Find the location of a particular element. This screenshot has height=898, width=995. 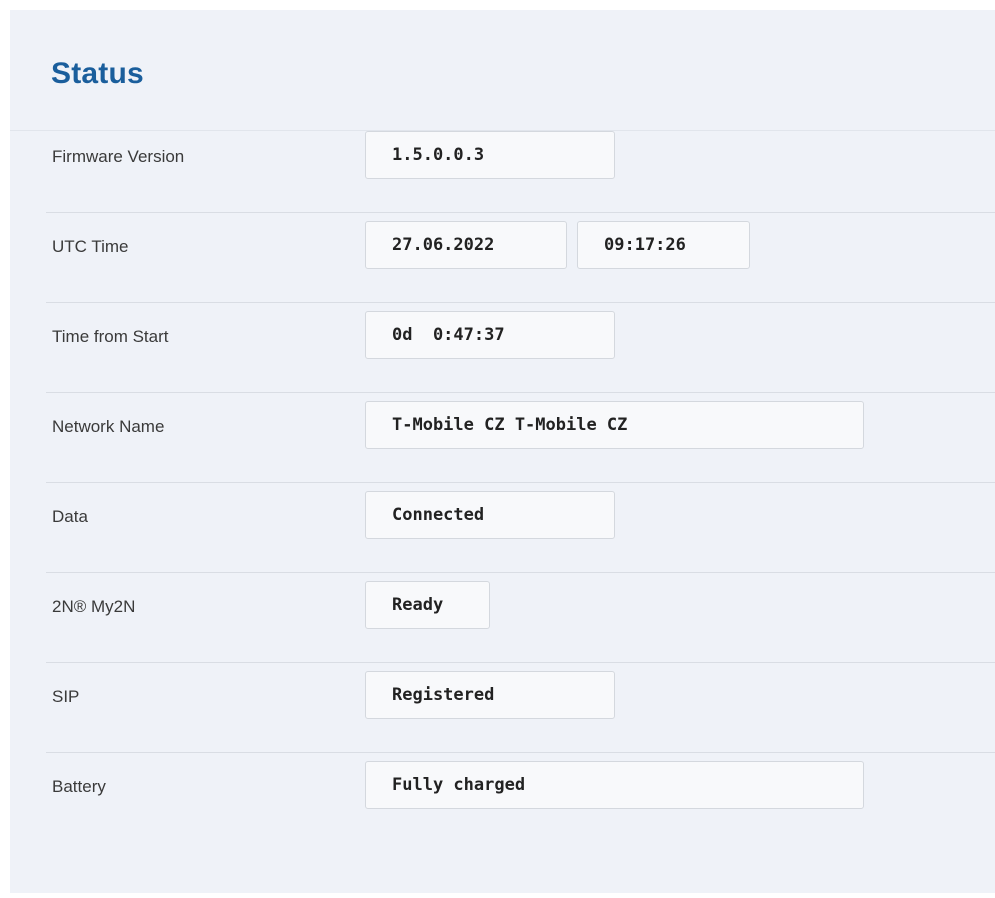

row-network-name: Network Name T-Mobile CZ T-Mobile CZ is located at coordinates (502, 438).